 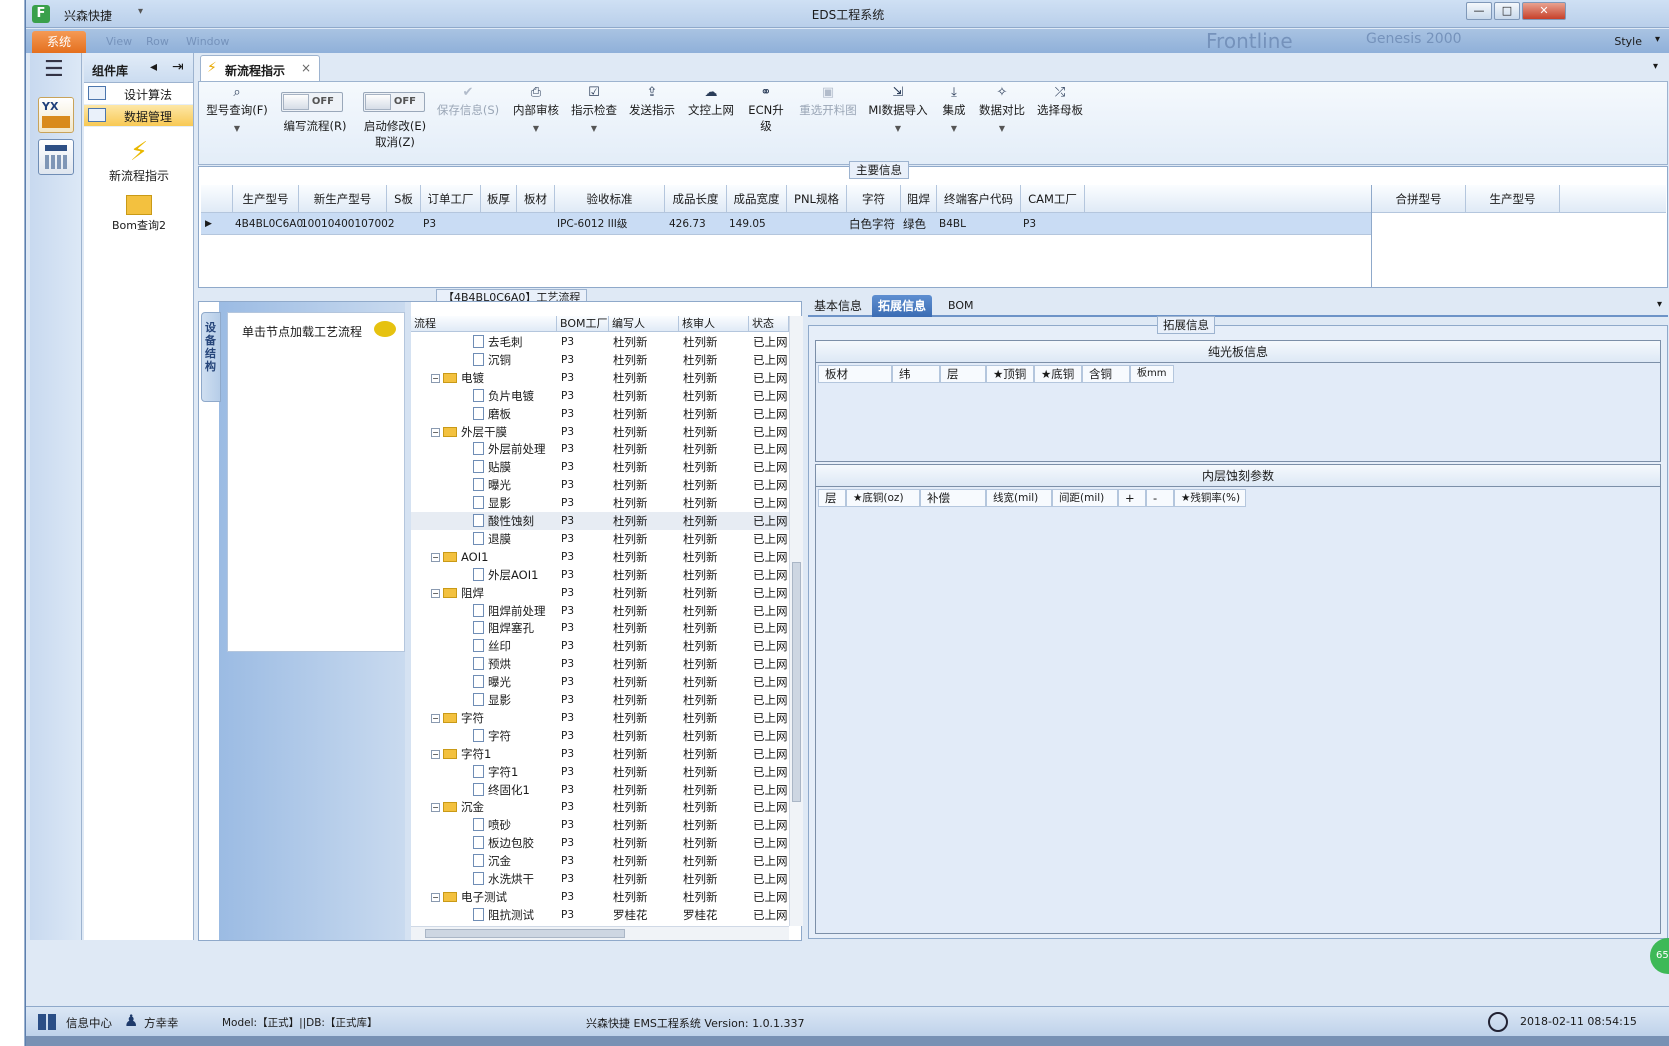 What do you see at coordinates (600, 754) in the screenshot?
I see `tree-row: − 字符1 P3 杜列新 杜列新 已上网` at bounding box center [600, 754].